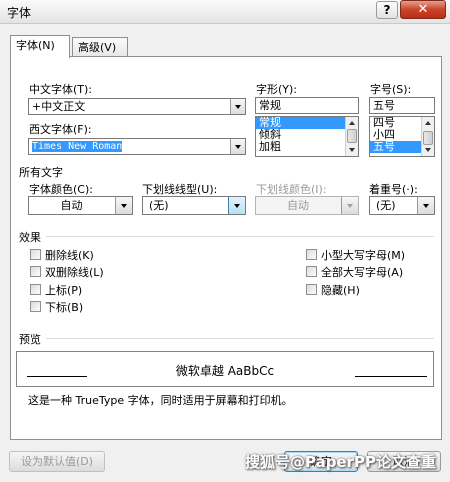  I want to click on superscript-checkbox, so click(35, 289).